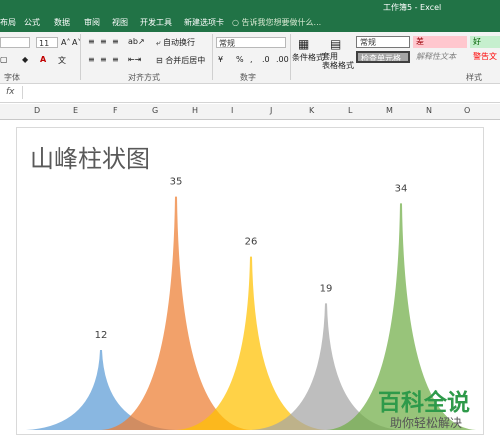 The image size is (500, 443). I want to click on style-explanatory: 解释性文本, so click(440, 57).